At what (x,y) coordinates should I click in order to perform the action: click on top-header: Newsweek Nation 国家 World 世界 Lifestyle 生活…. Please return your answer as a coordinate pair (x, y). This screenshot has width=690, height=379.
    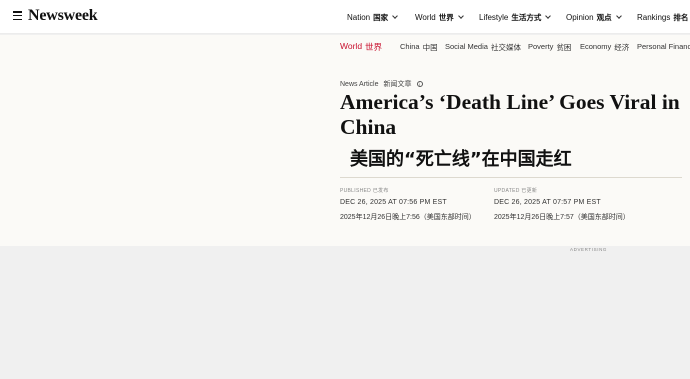
    Looking at the image, I should click on (345, 17).